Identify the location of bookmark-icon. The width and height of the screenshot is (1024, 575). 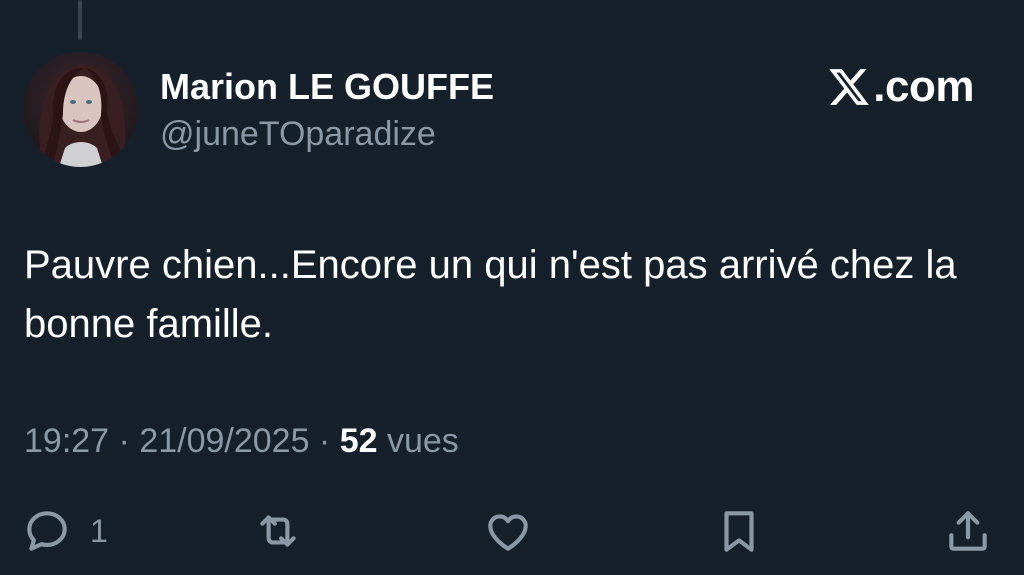
(739, 531).